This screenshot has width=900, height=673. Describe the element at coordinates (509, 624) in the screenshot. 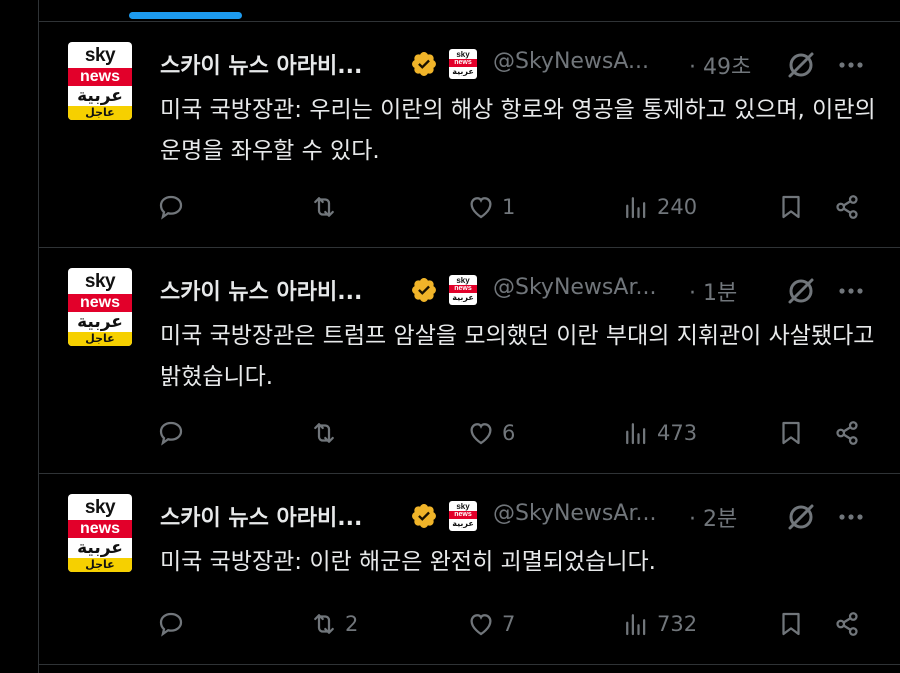

I see `like-count: 7` at that location.